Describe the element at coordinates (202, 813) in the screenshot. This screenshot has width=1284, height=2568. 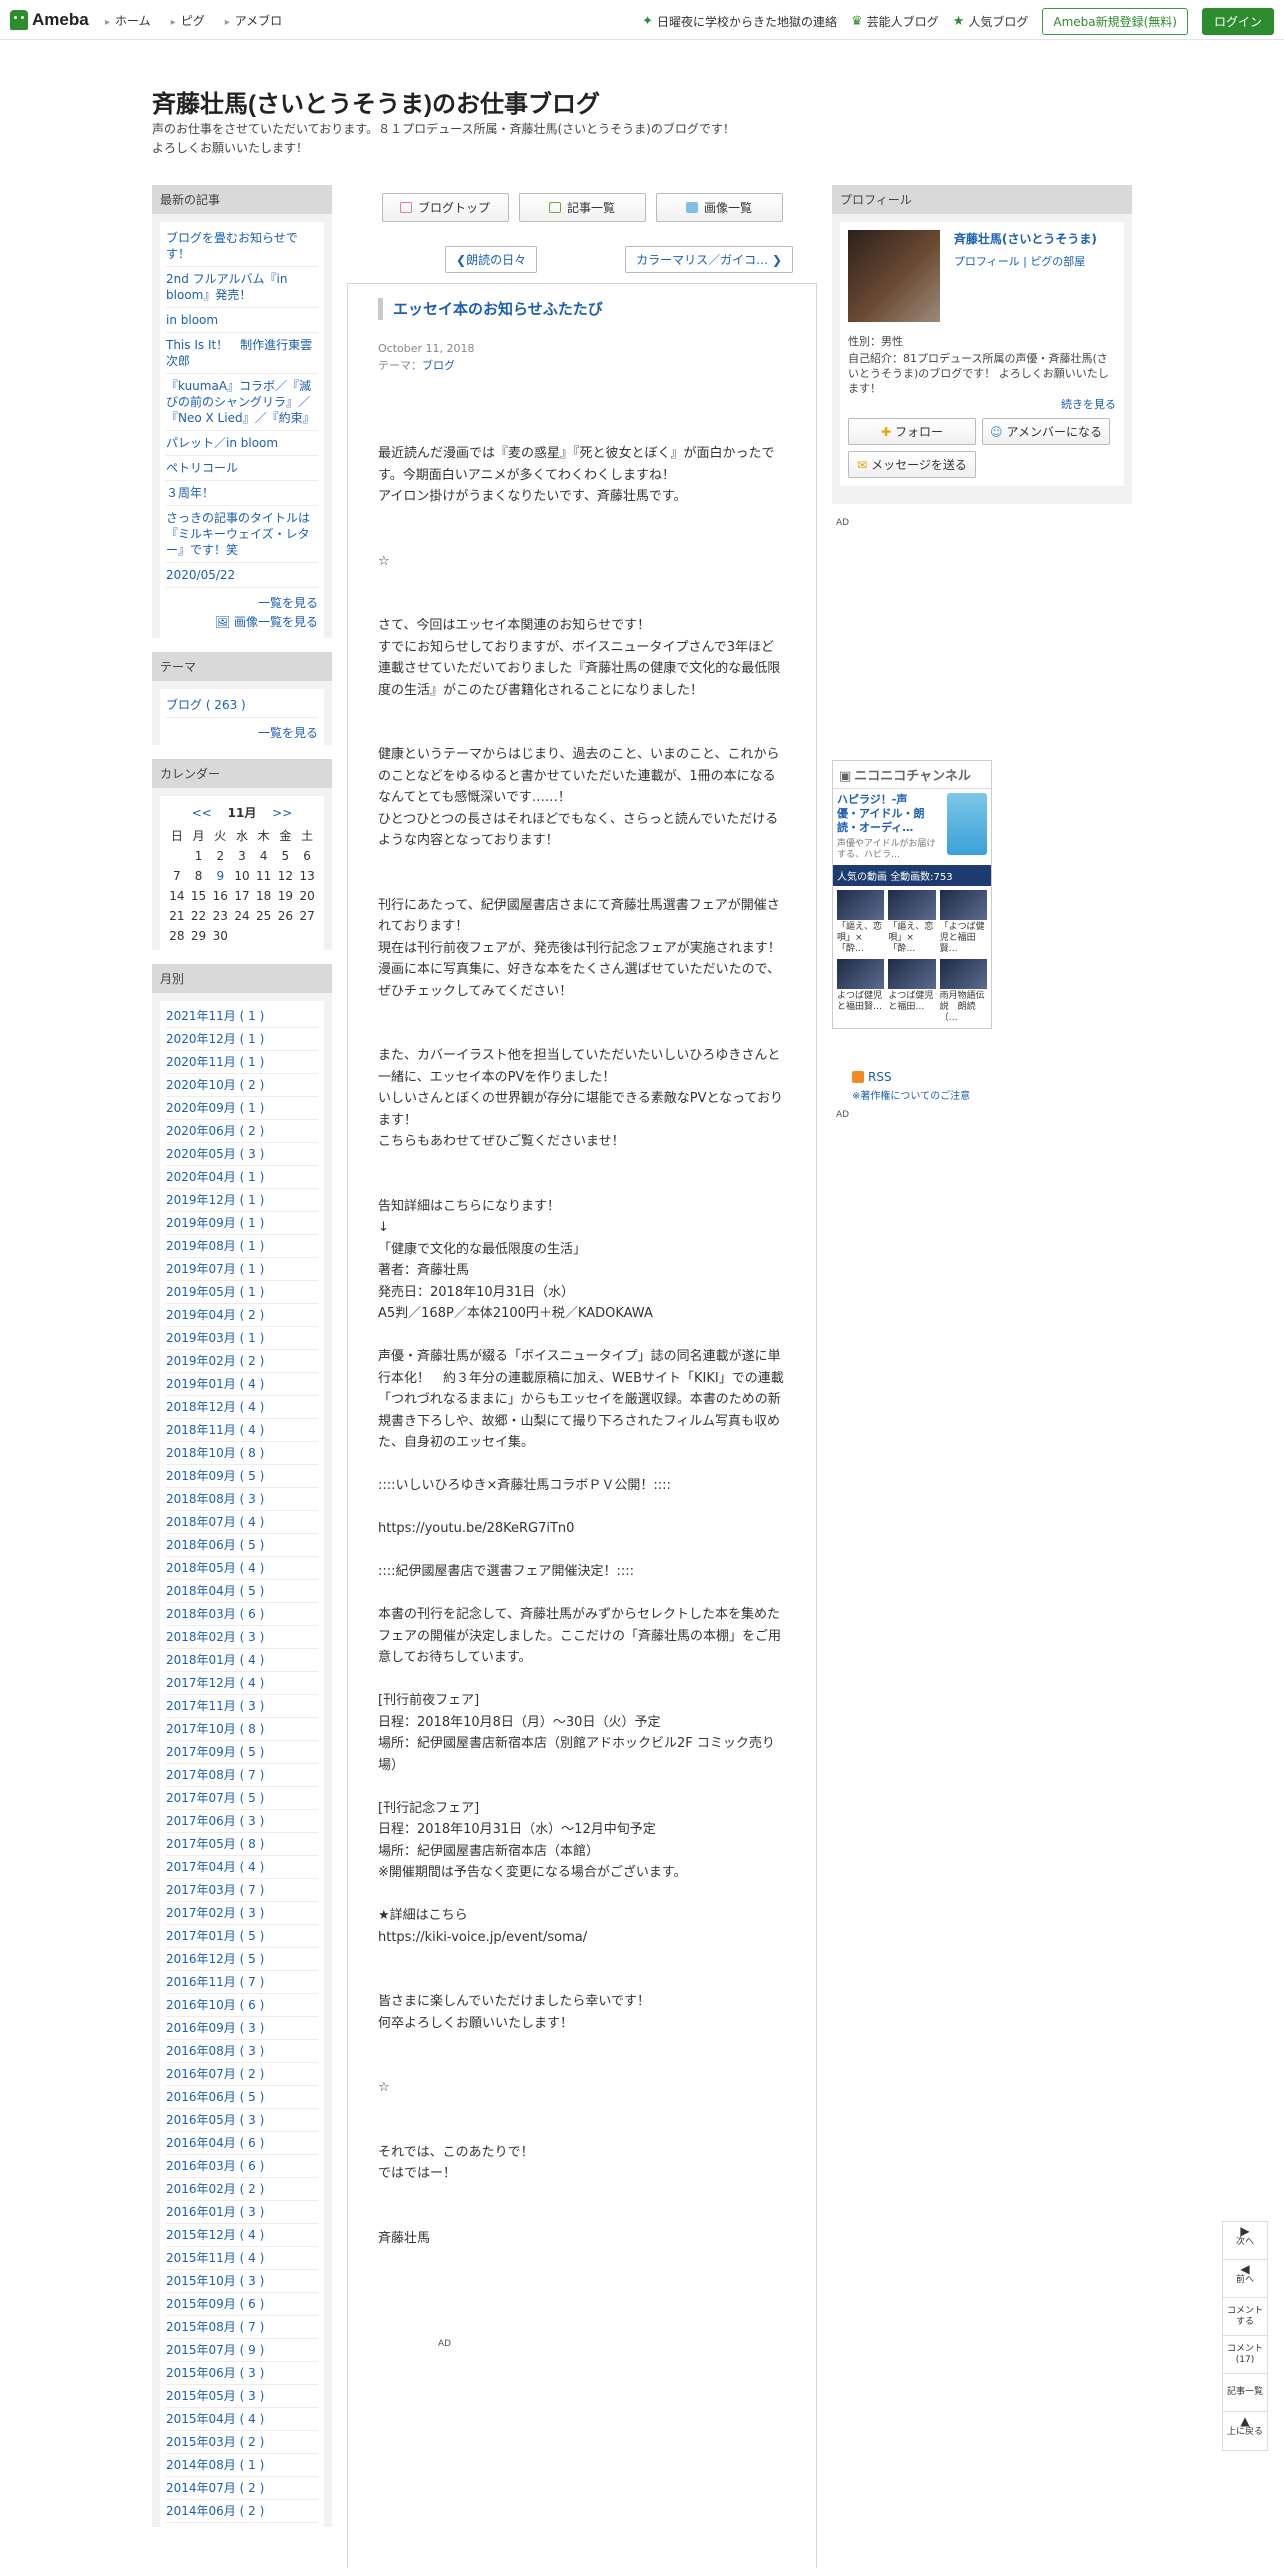
I see `calendar-prev: <<` at that location.